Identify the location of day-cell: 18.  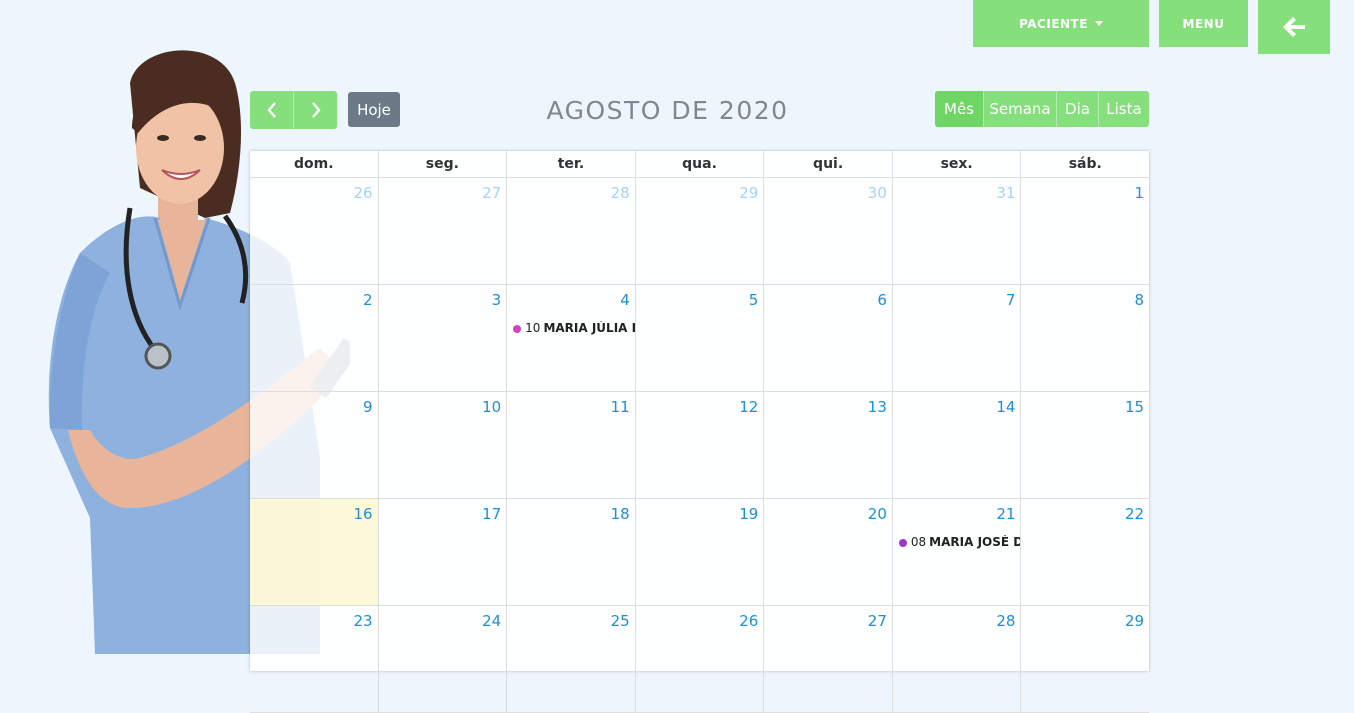
(570, 552).